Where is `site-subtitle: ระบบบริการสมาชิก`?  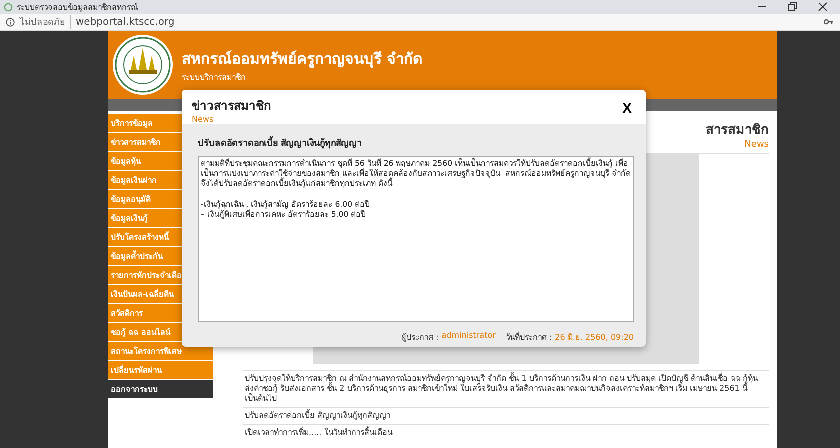 site-subtitle: ระบบบริการสมาชิก is located at coordinates (214, 78).